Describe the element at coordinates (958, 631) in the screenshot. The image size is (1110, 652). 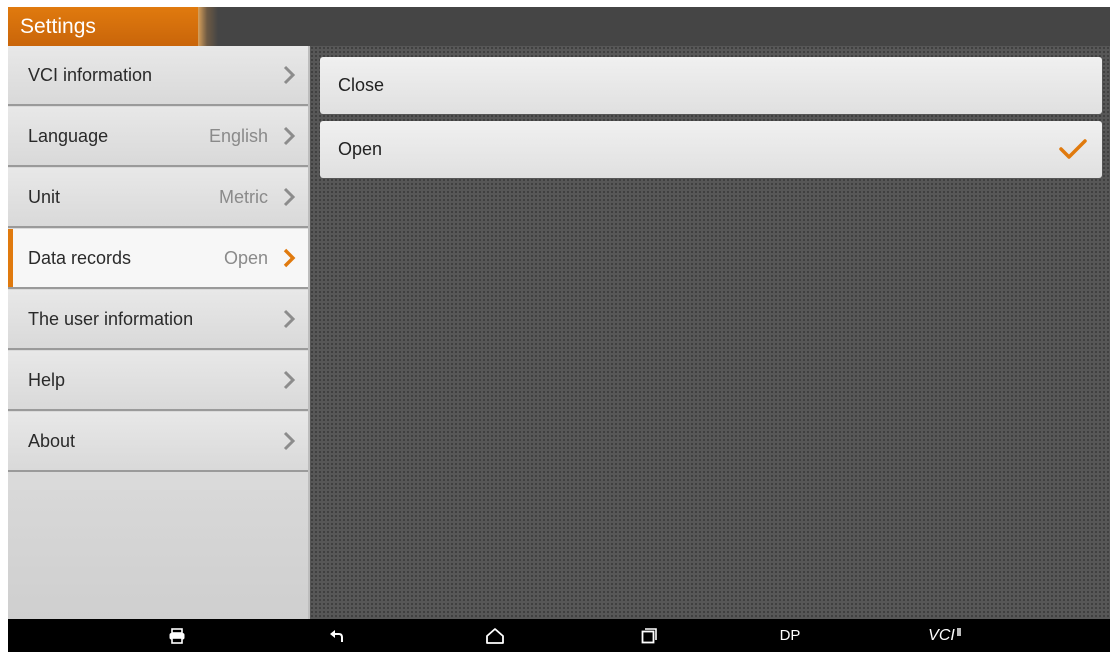
I see `vci-signal-icon` at that location.